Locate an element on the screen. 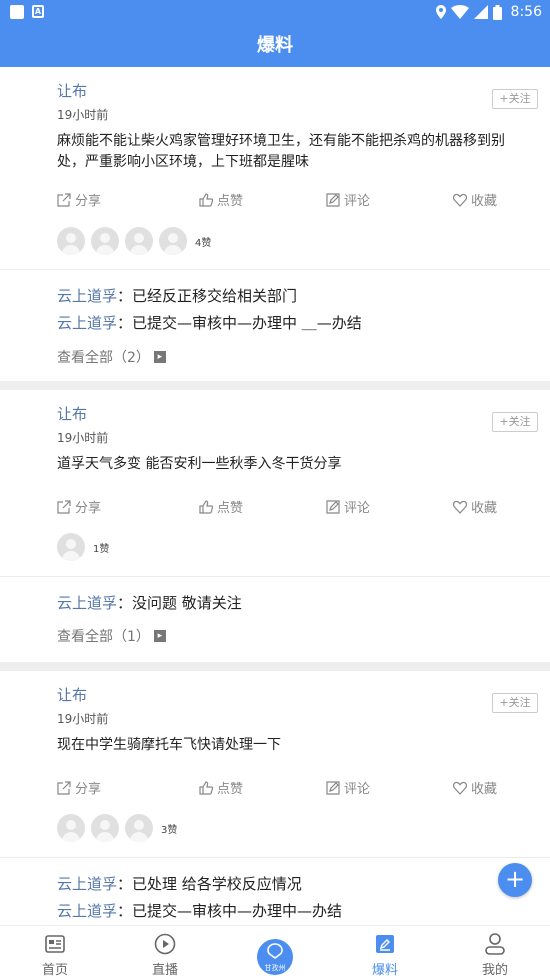  status-bar: A 8:56 is located at coordinates (275, 12).